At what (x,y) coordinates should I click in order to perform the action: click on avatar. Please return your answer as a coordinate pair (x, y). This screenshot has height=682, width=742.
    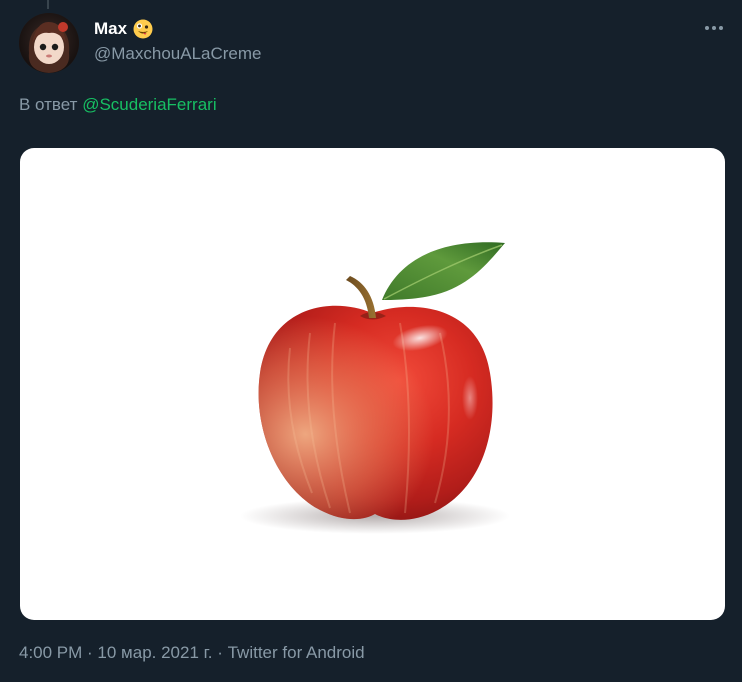
    Looking at the image, I should click on (49, 43).